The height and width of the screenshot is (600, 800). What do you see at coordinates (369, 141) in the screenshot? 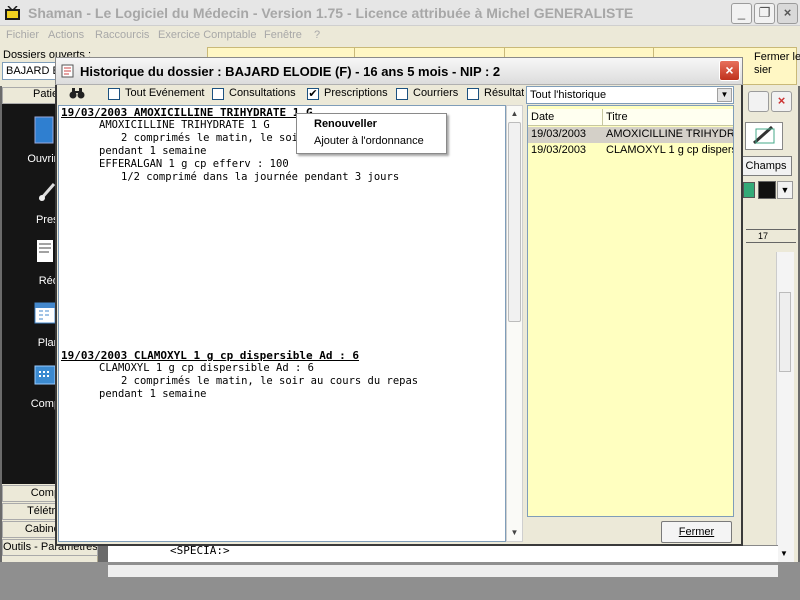
I see `menu-item-add-to-prescription: Ajouter à l'ordonnance` at bounding box center [369, 141].